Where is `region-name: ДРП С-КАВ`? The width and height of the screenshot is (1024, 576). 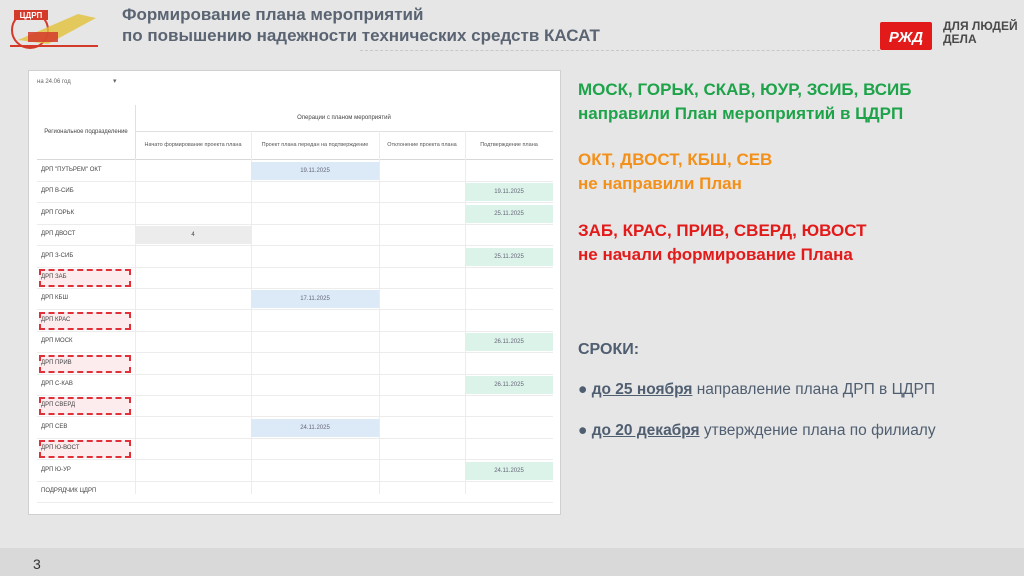 region-name: ДРП С-КАВ is located at coordinates (57, 384).